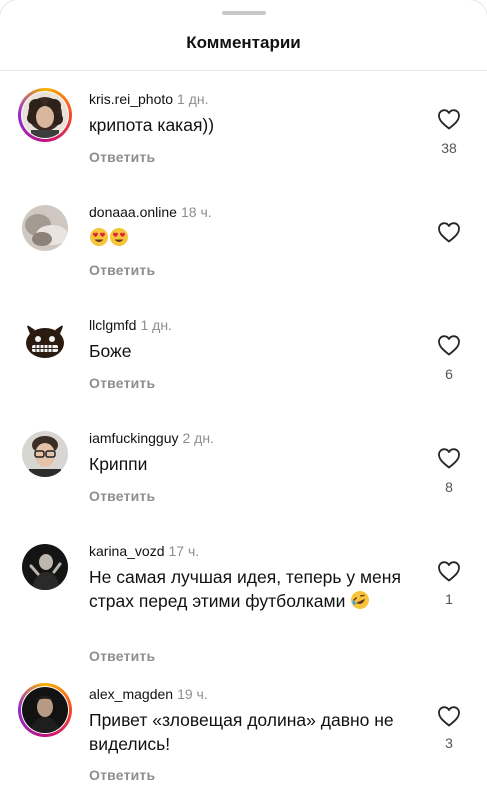 The image size is (487, 800). I want to click on comment-meta: donaaa.online 18 ч., so click(150, 212).